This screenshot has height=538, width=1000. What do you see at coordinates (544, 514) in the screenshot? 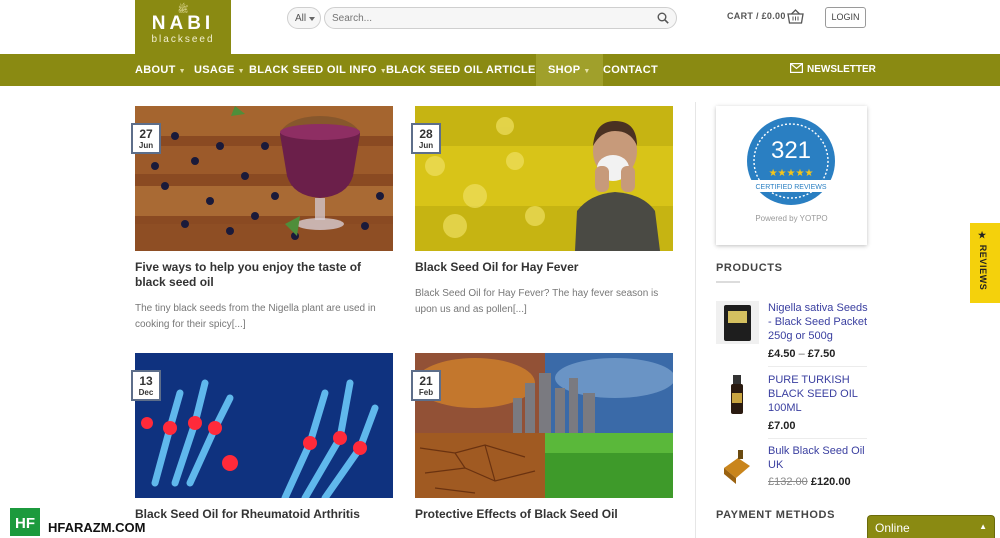
I see `post-title: Protective Effects of Black Seed Oil` at bounding box center [544, 514].